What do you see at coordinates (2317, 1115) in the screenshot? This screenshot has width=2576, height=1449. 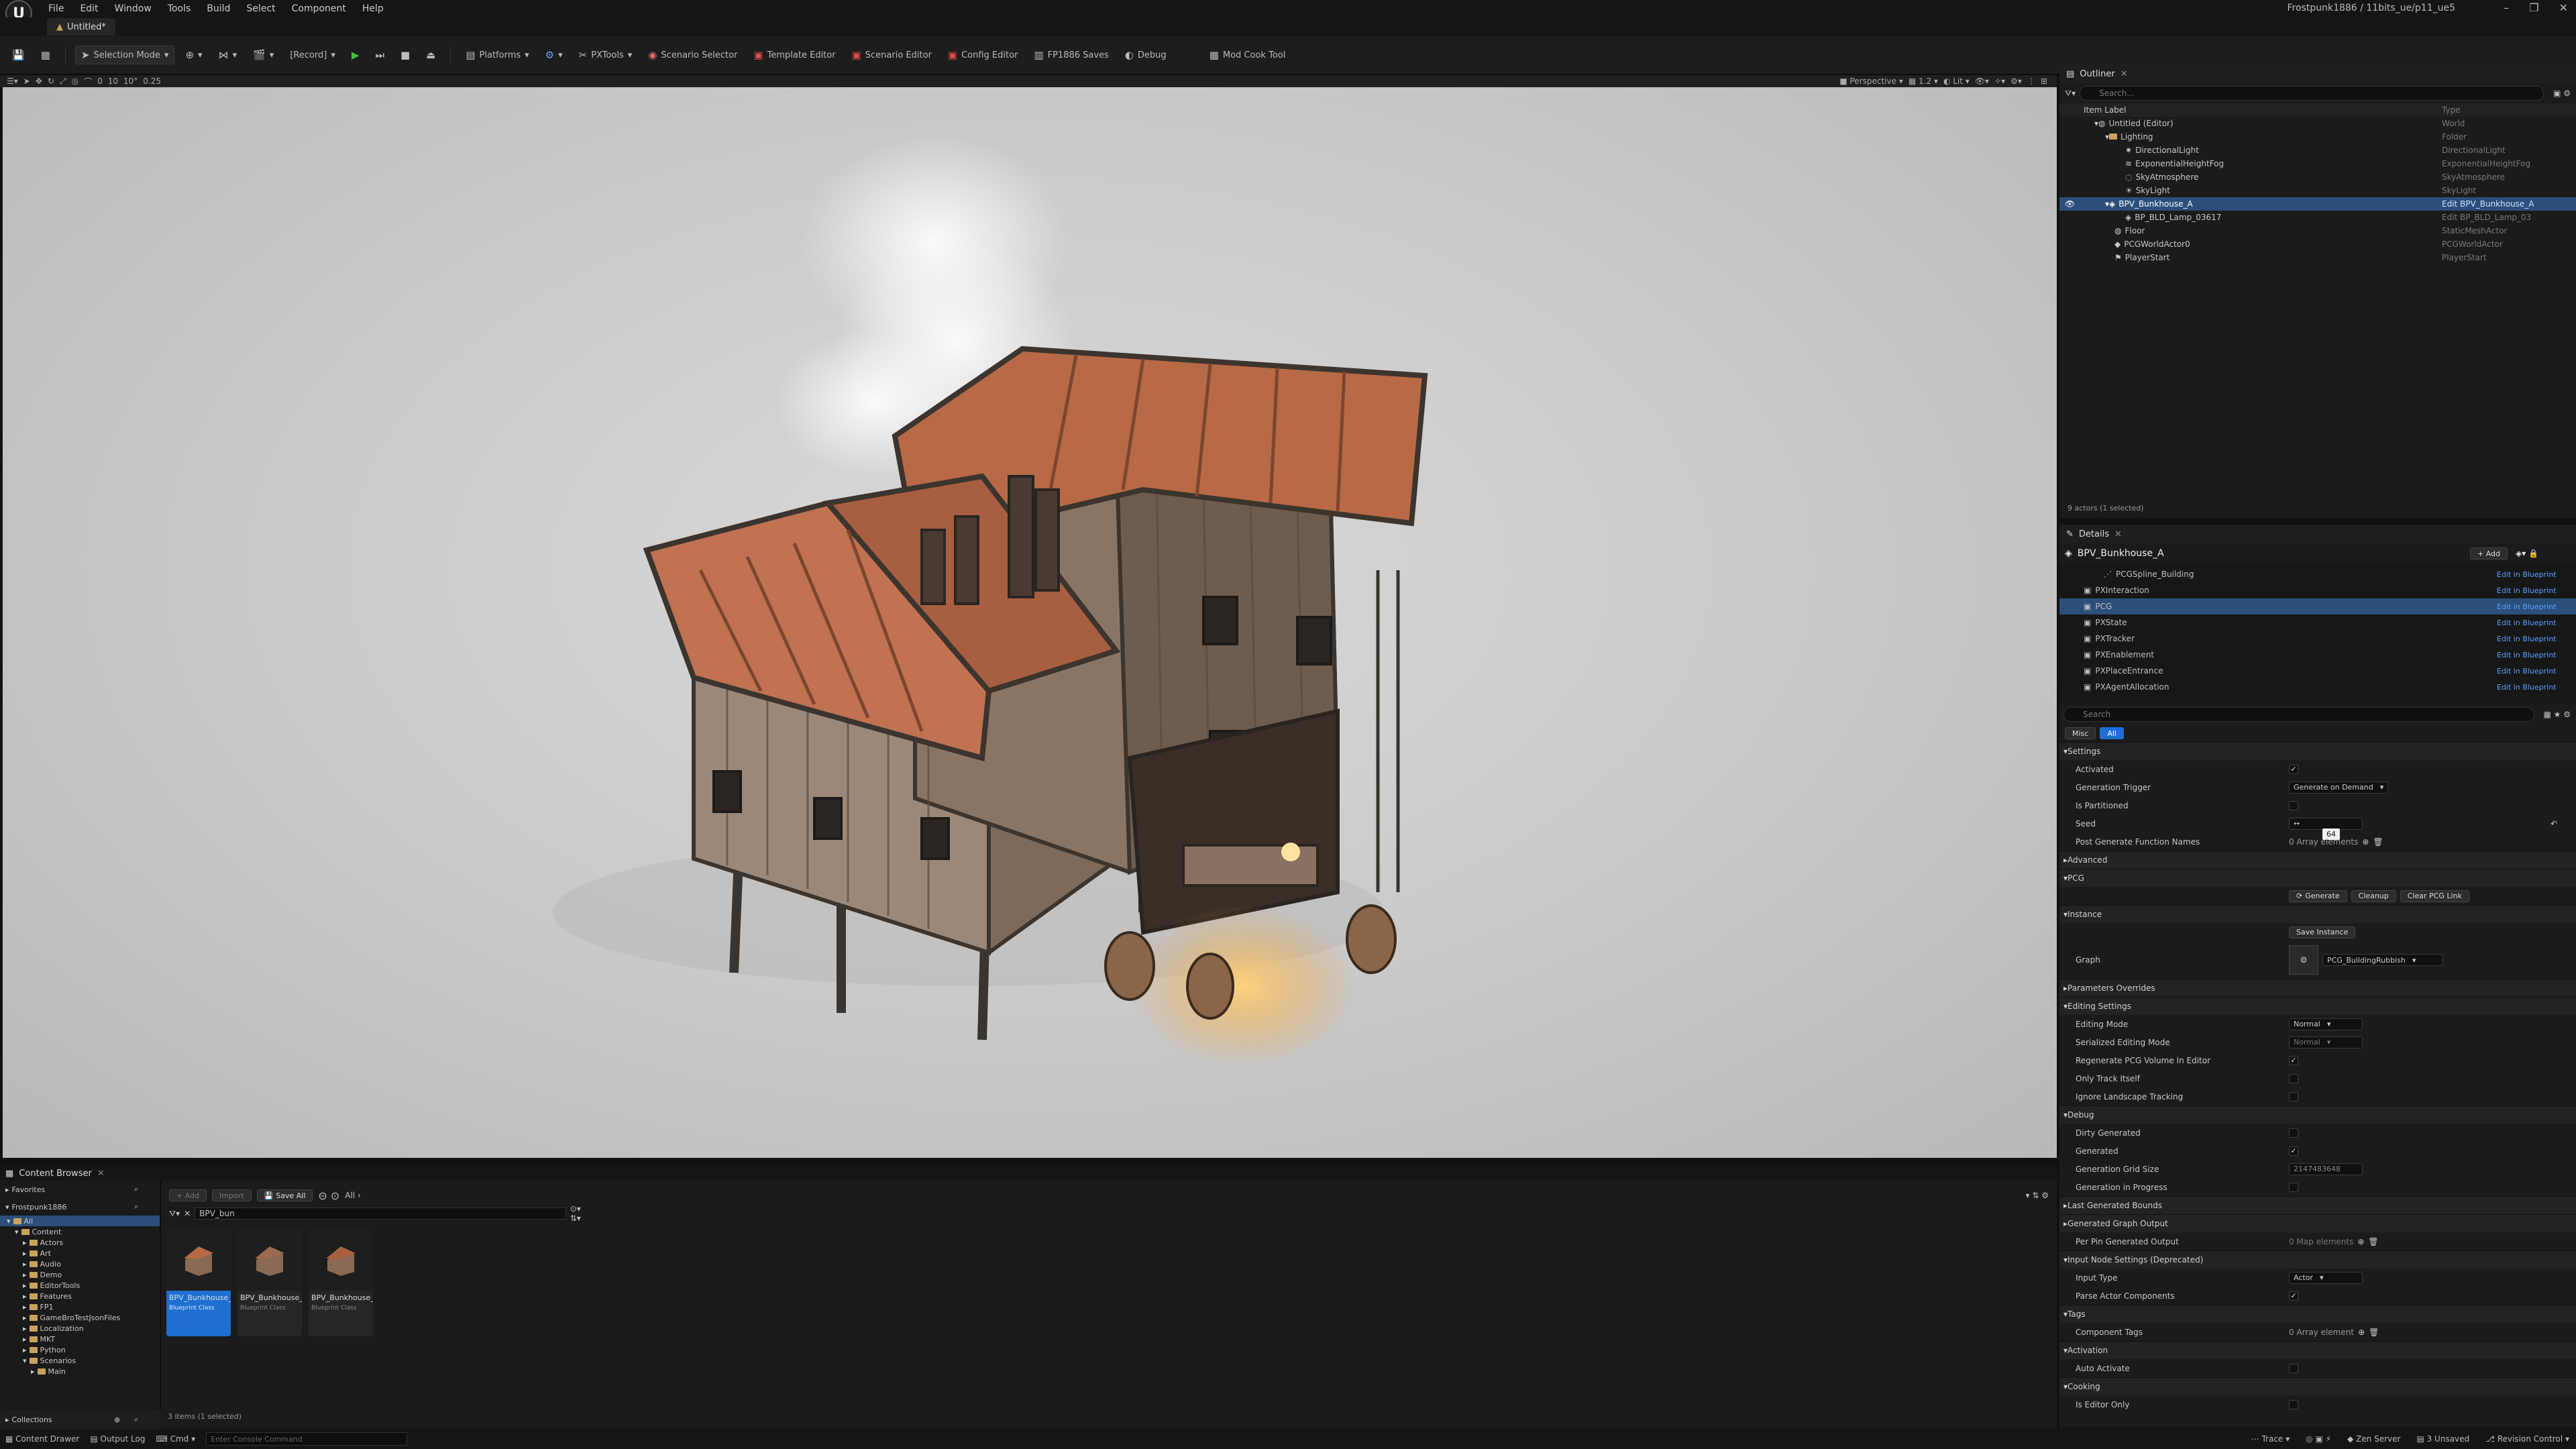 I see `section-debug: ▾ Debug` at bounding box center [2317, 1115].